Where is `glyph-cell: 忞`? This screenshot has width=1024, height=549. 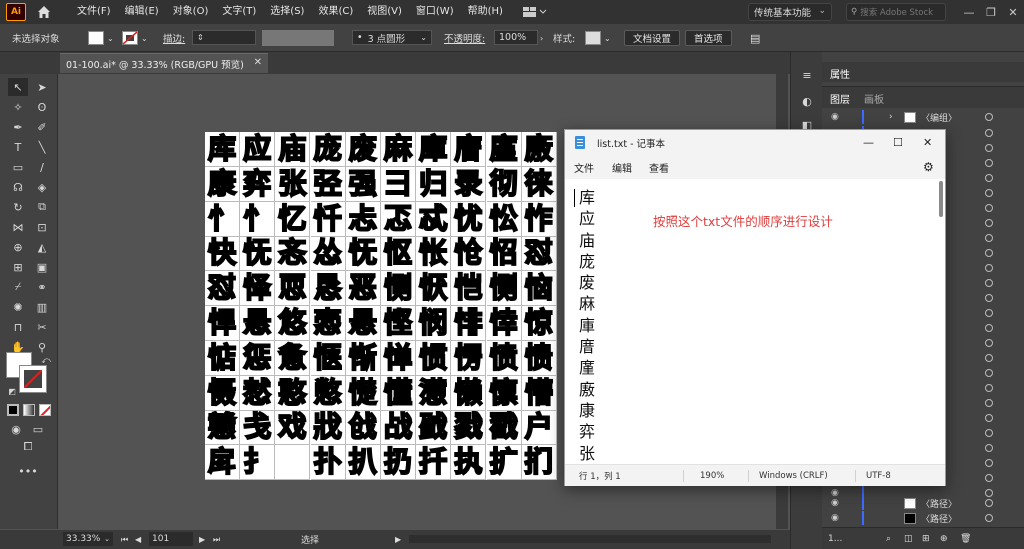 glyph-cell: 忞 is located at coordinates (293, 254).